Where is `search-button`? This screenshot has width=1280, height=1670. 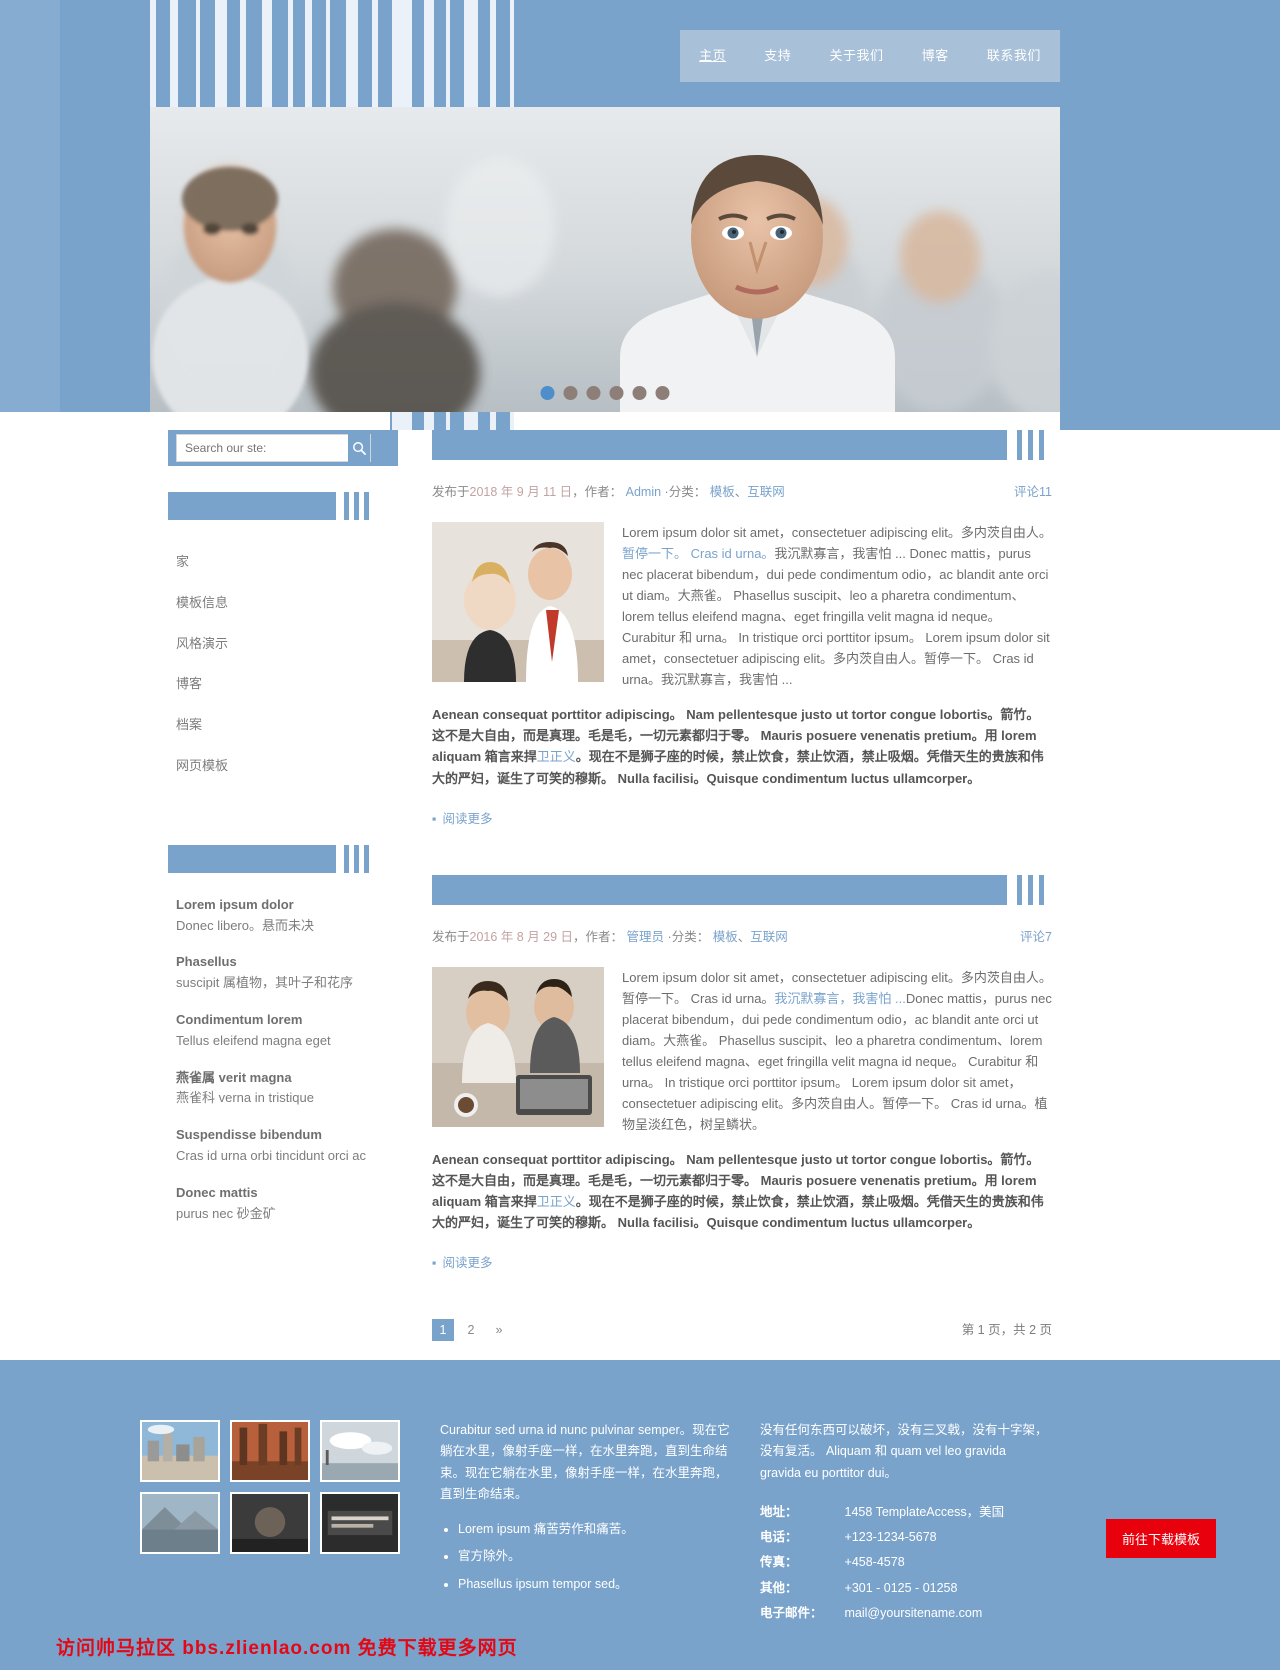 search-button is located at coordinates (359, 448).